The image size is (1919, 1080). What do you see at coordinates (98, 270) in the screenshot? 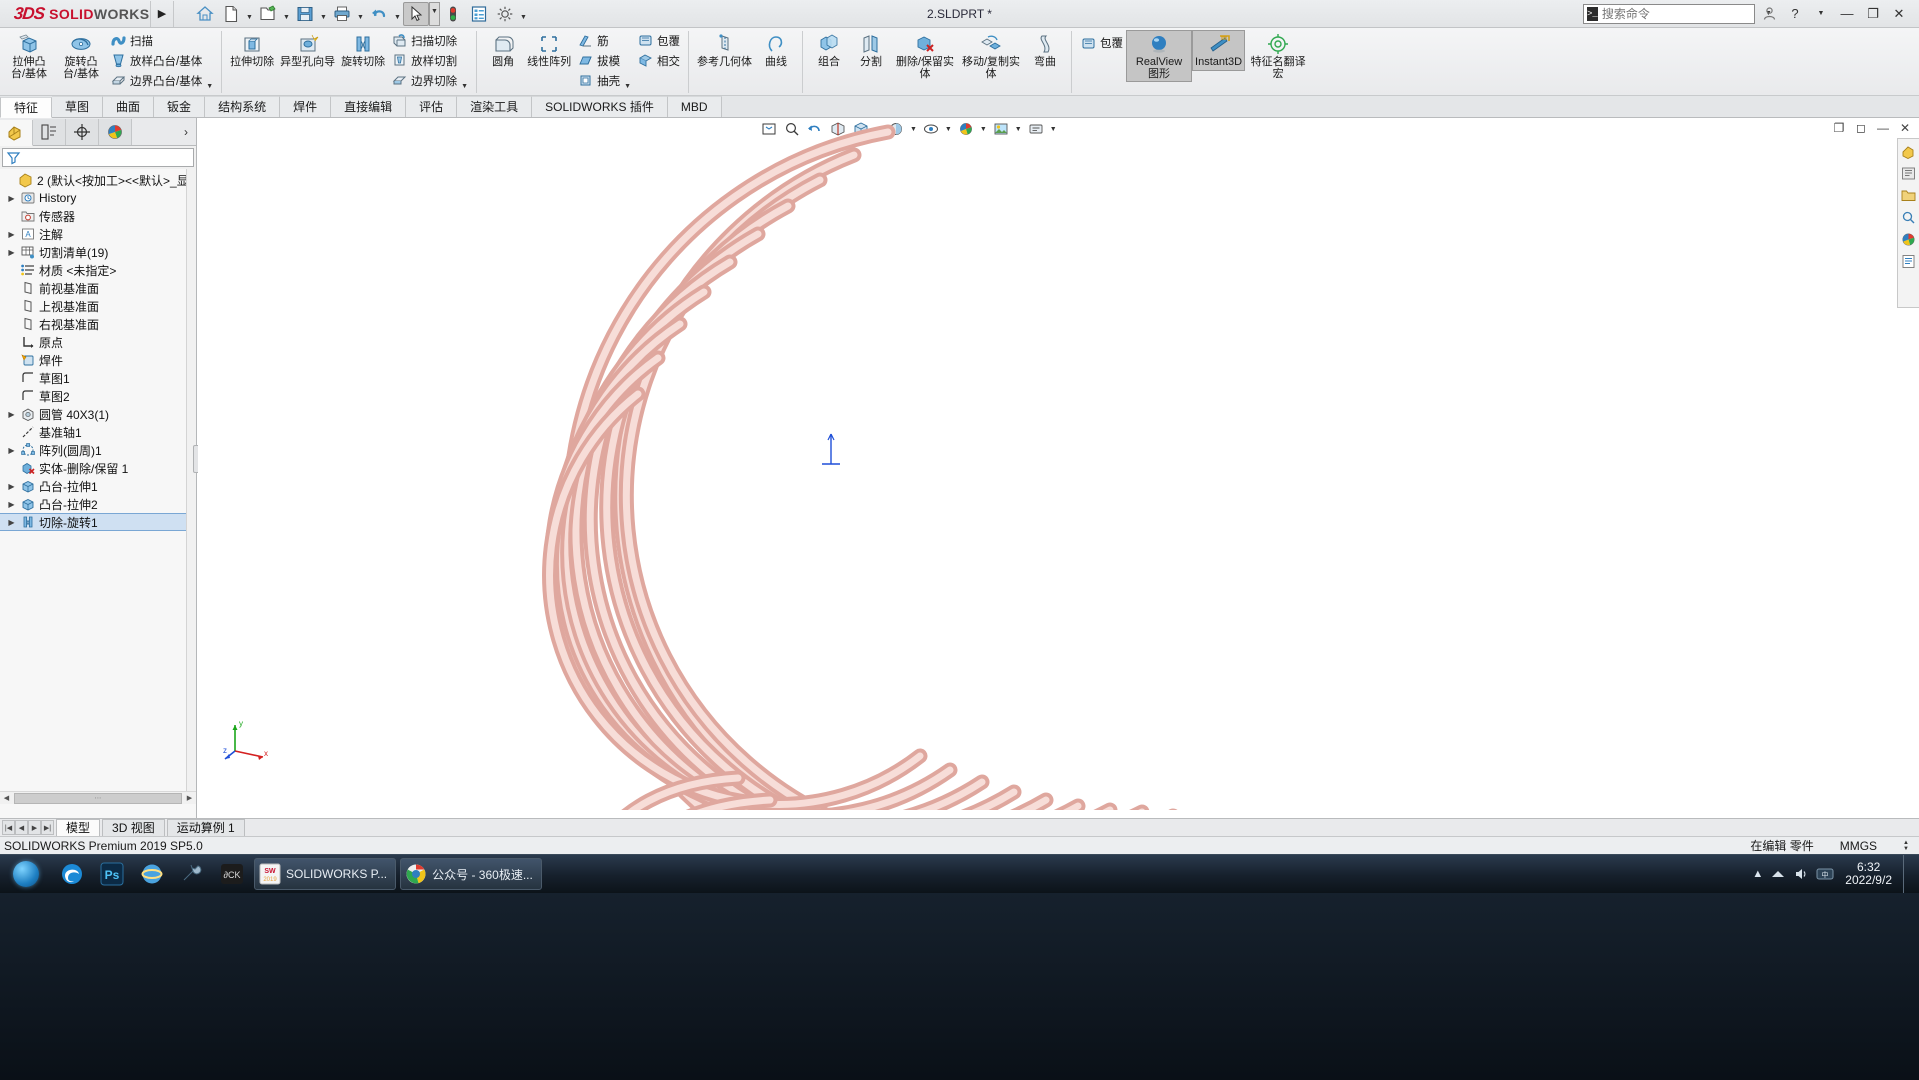
I see `tree-row-material: 材质 <未指定>` at bounding box center [98, 270].